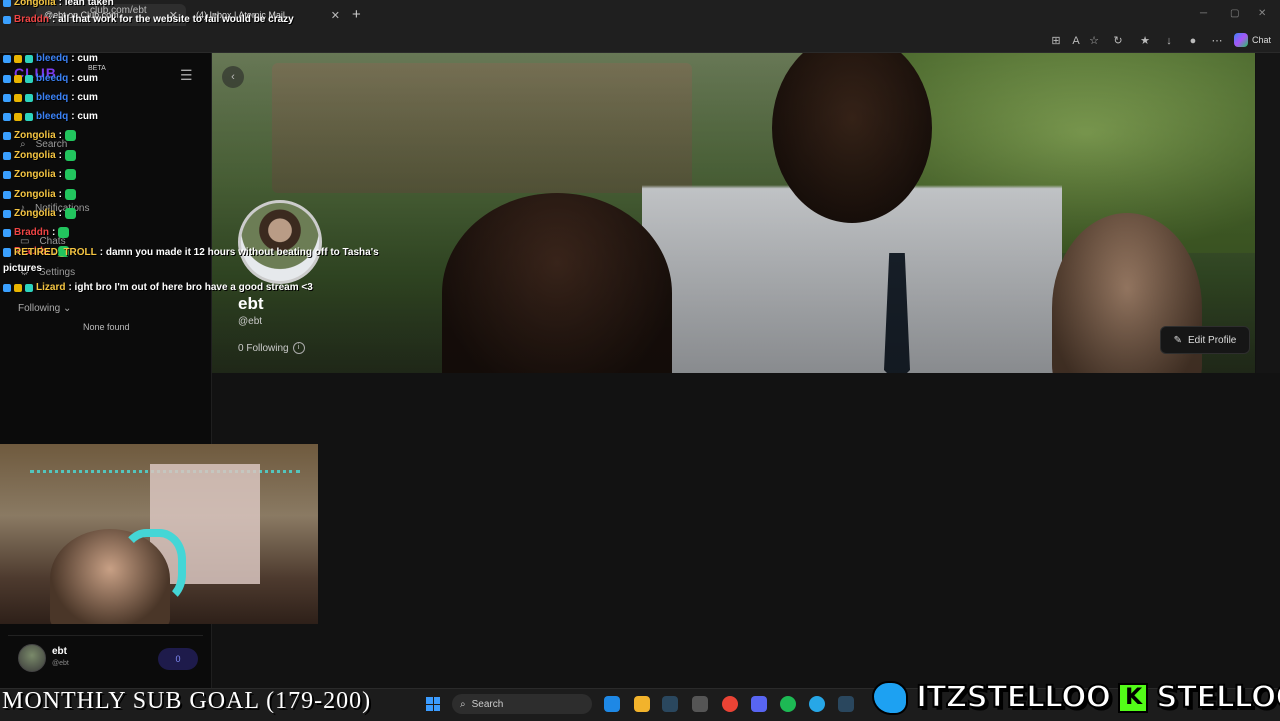  Describe the element at coordinates (60, 663) in the screenshot. I see `user-handle: @ebt` at that location.